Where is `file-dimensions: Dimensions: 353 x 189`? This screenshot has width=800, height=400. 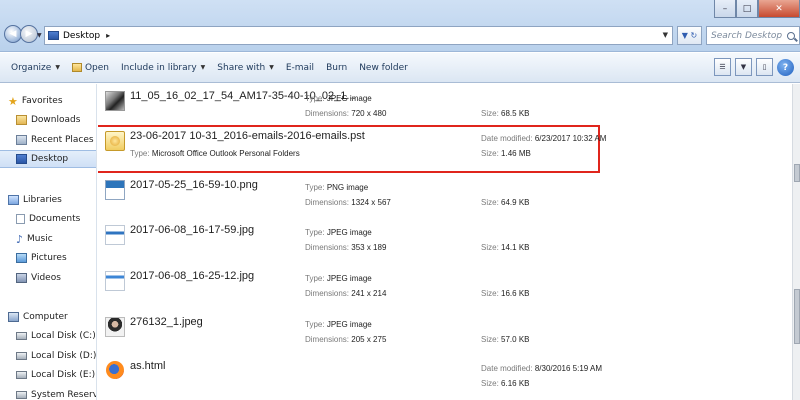 file-dimensions: Dimensions: 353 x 189 is located at coordinates (346, 247).